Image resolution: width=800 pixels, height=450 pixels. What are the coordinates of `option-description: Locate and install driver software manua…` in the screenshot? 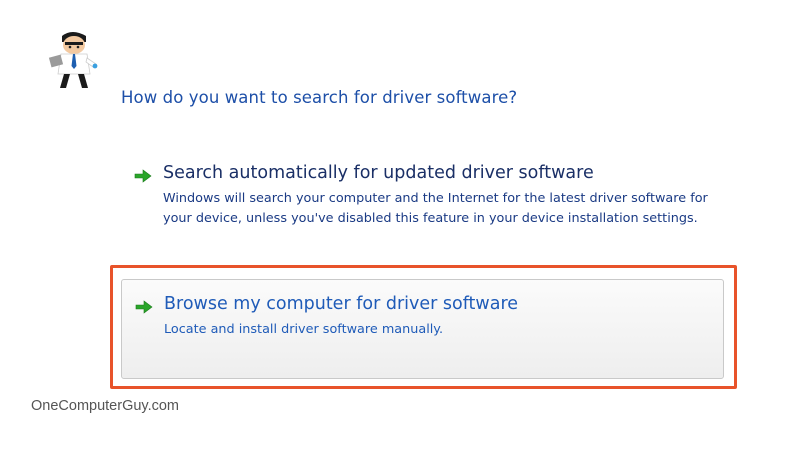 It's located at (304, 329).